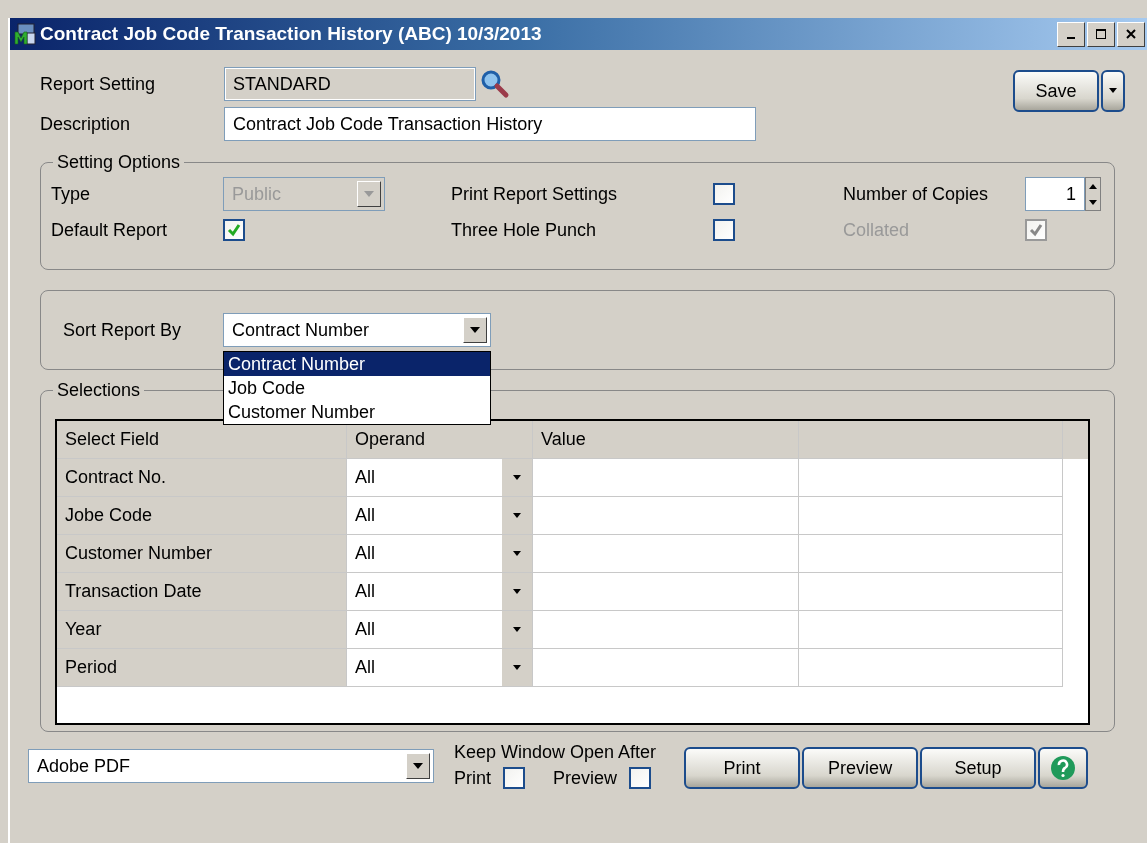 Image resolution: width=1147 pixels, height=843 pixels. Describe the element at coordinates (555, 752) in the screenshot. I see `keep-open-label: Keep Window Open After` at that location.